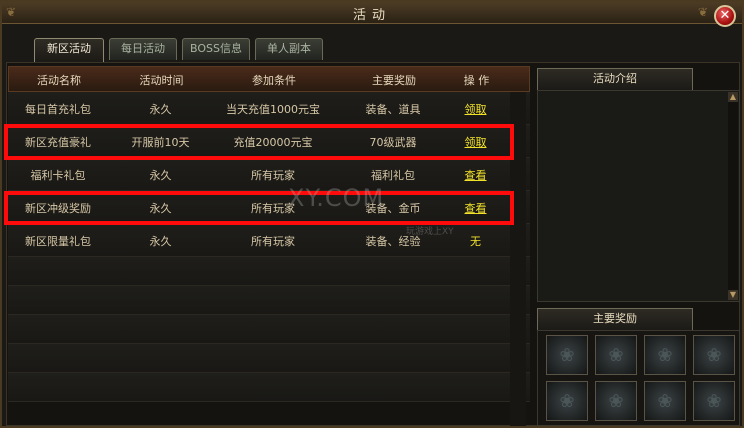 This screenshot has width=744, height=428. Describe the element at coordinates (430, 232) in the screenshot. I see `watermark-subtitle: 玩游戏上XY` at that location.